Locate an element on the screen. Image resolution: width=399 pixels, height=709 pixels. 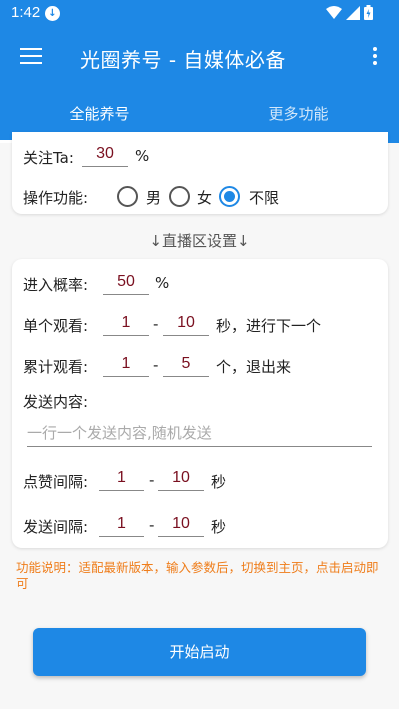
send-content-input: 一行一个发送内容,随机发送 is located at coordinates (199, 434).